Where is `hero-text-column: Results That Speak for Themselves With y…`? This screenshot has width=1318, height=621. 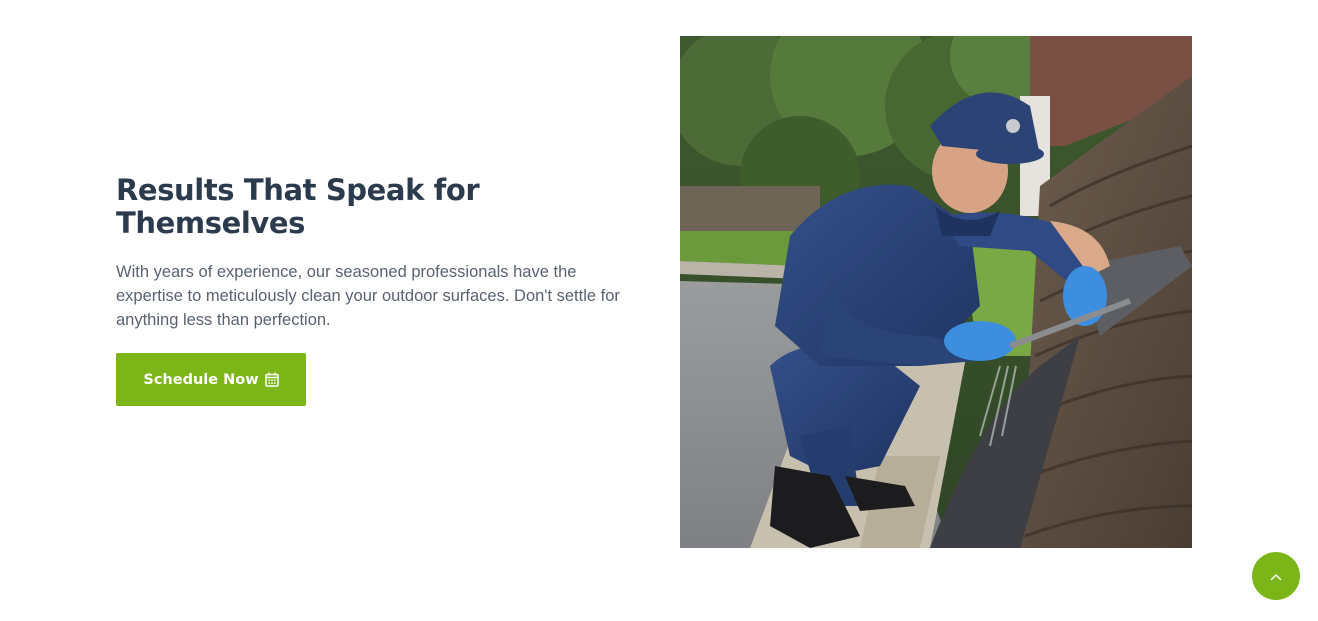
hero-text-column: Results That Speak for Themselves With y… is located at coordinates (381, 253).